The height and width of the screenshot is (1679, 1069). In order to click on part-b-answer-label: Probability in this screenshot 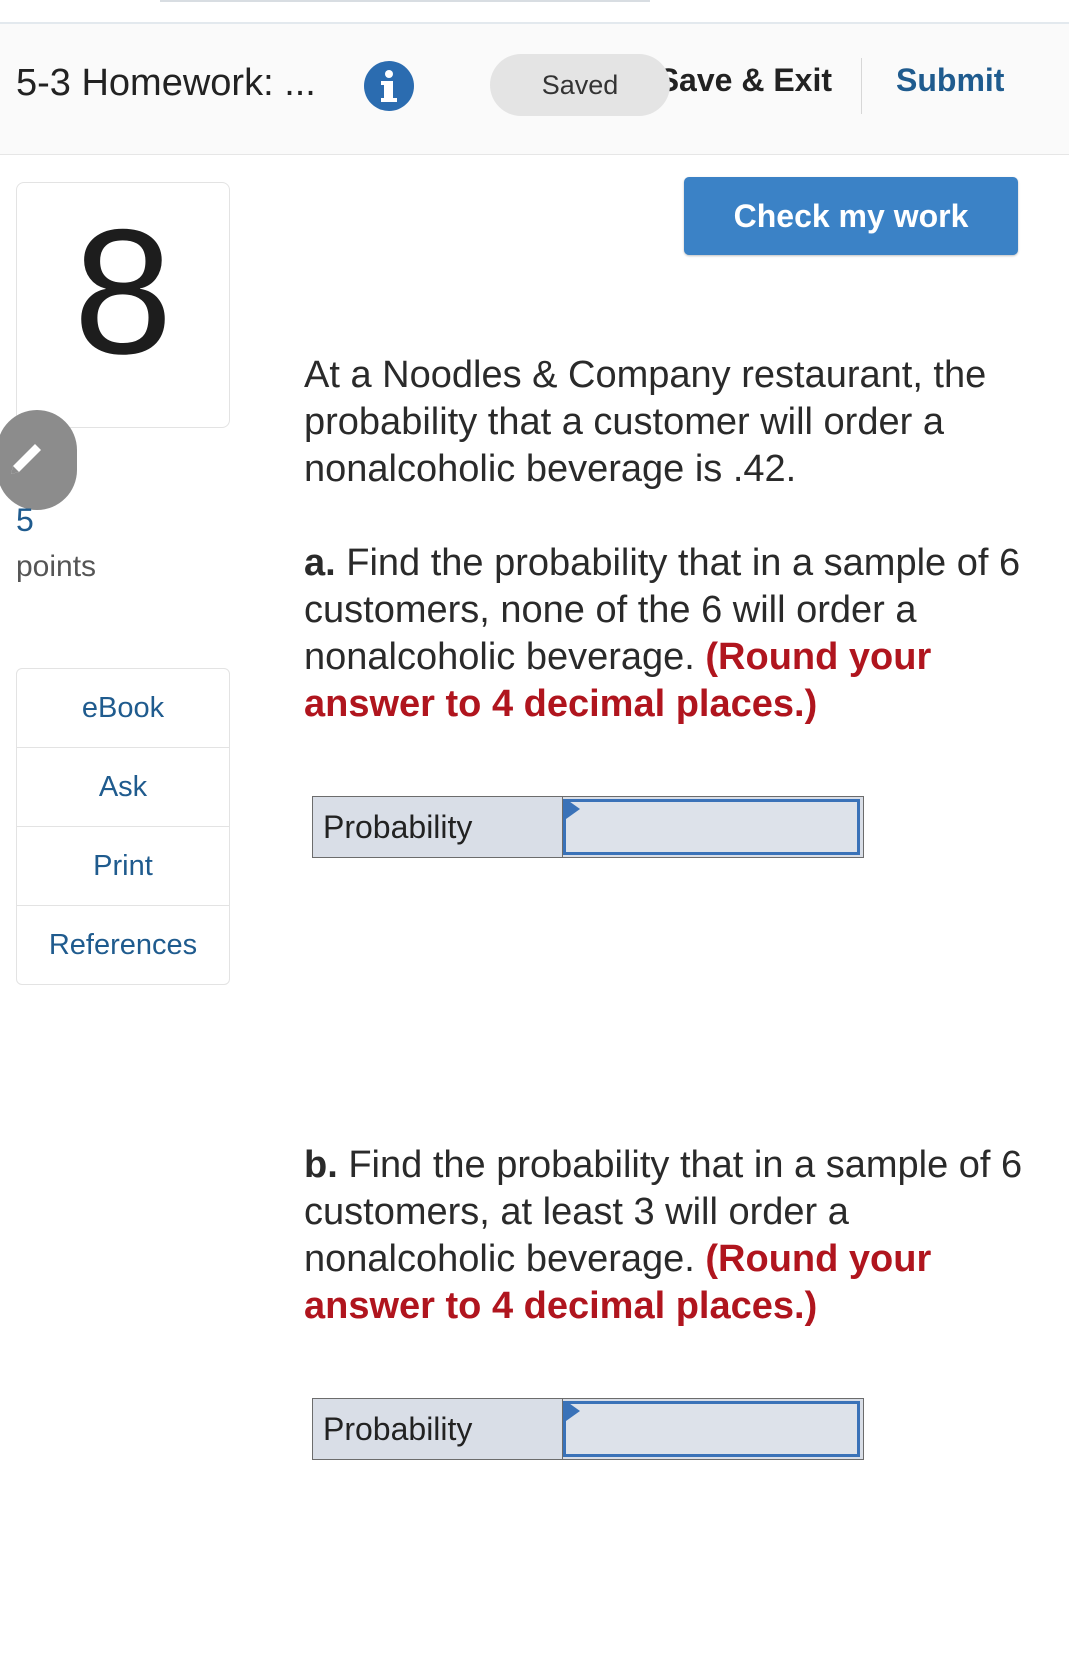, I will do `click(438, 1429)`.